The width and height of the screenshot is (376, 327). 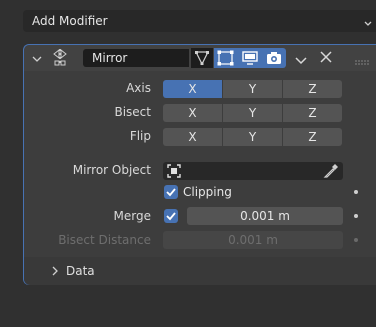 I want to click on edit-mode-icon, so click(x=225, y=58).